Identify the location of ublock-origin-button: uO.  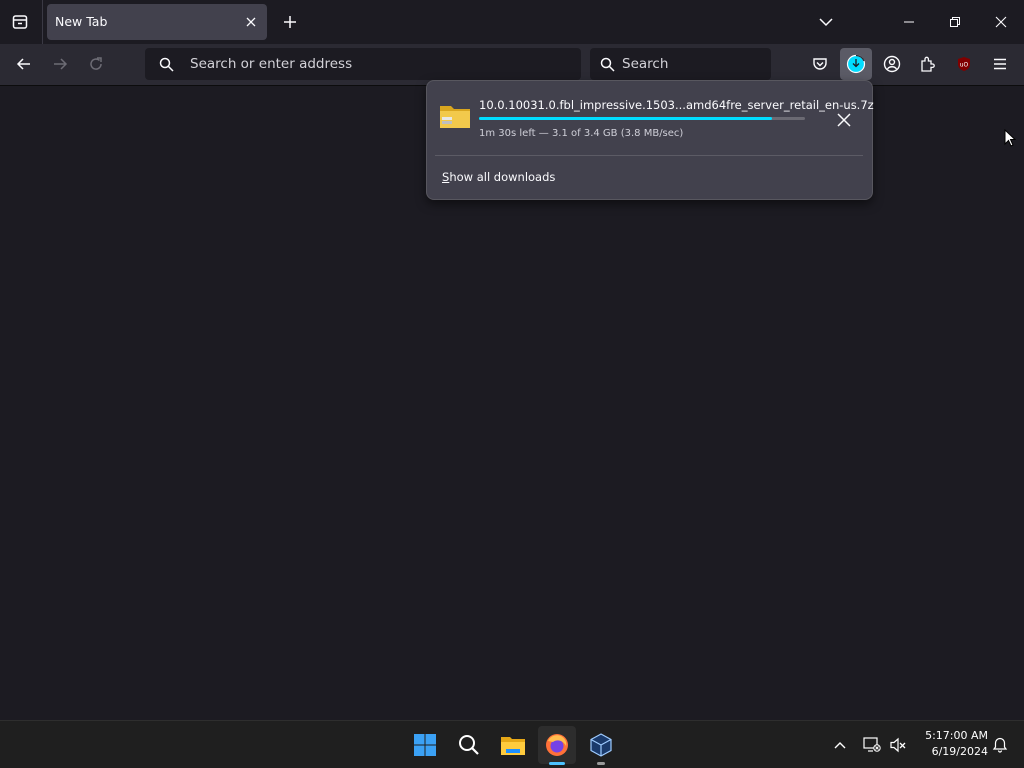
(964, 64).